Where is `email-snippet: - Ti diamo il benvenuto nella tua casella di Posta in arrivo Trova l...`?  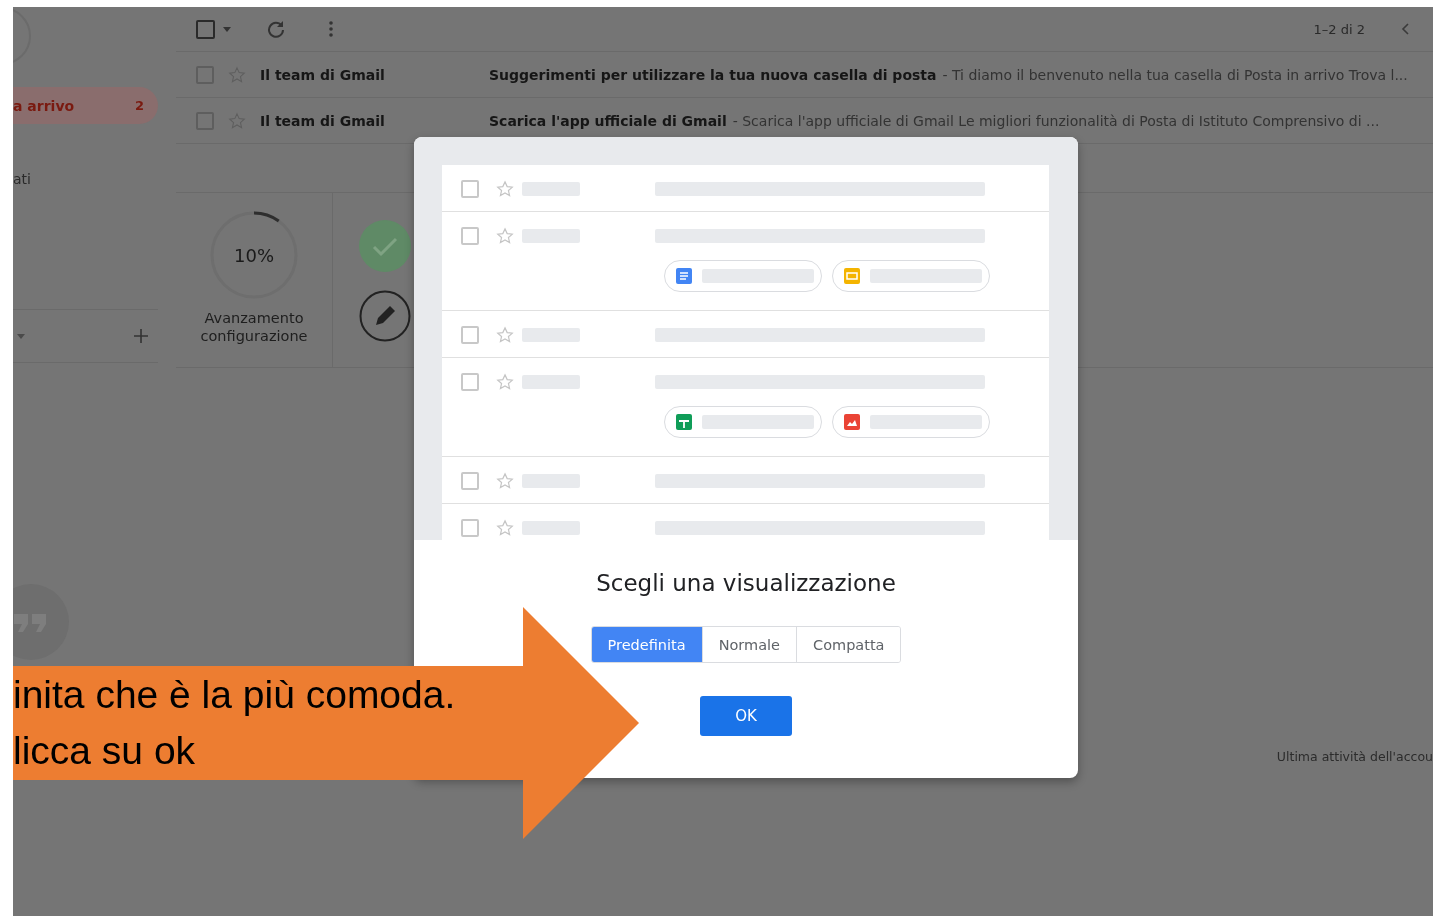
email-snippet: - Ti diamo il benvenuto nella tua casella di Posta in arrivo Trova l... is located at coordinates (1175, 74).